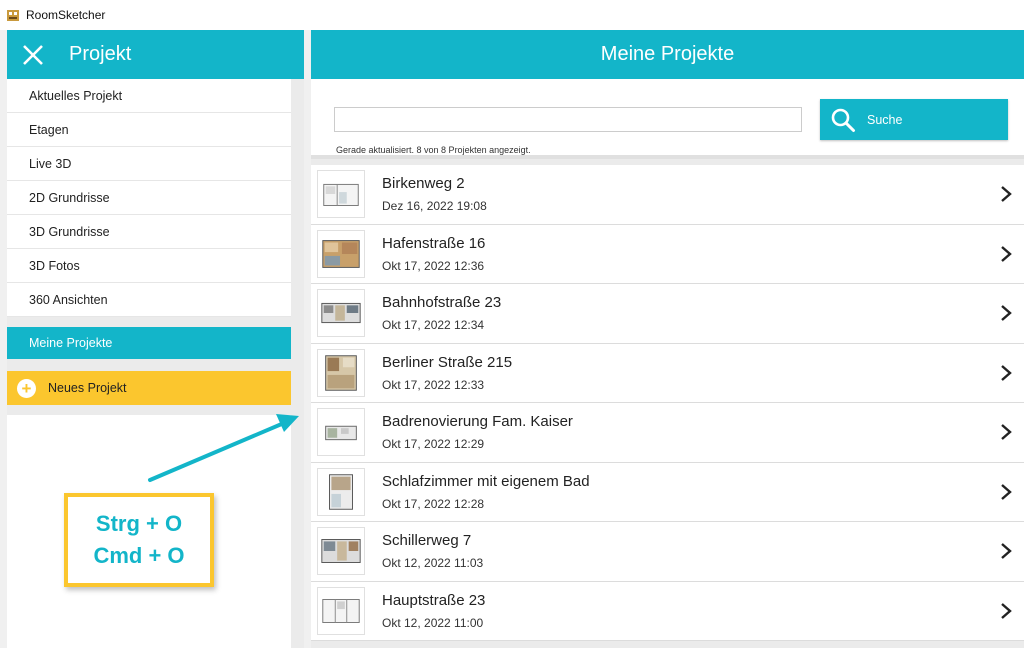 Image resolution: width=1024 pixels, height=648 pixels. I want to click on title-bar: RoomSketcher, so click(512, 15).